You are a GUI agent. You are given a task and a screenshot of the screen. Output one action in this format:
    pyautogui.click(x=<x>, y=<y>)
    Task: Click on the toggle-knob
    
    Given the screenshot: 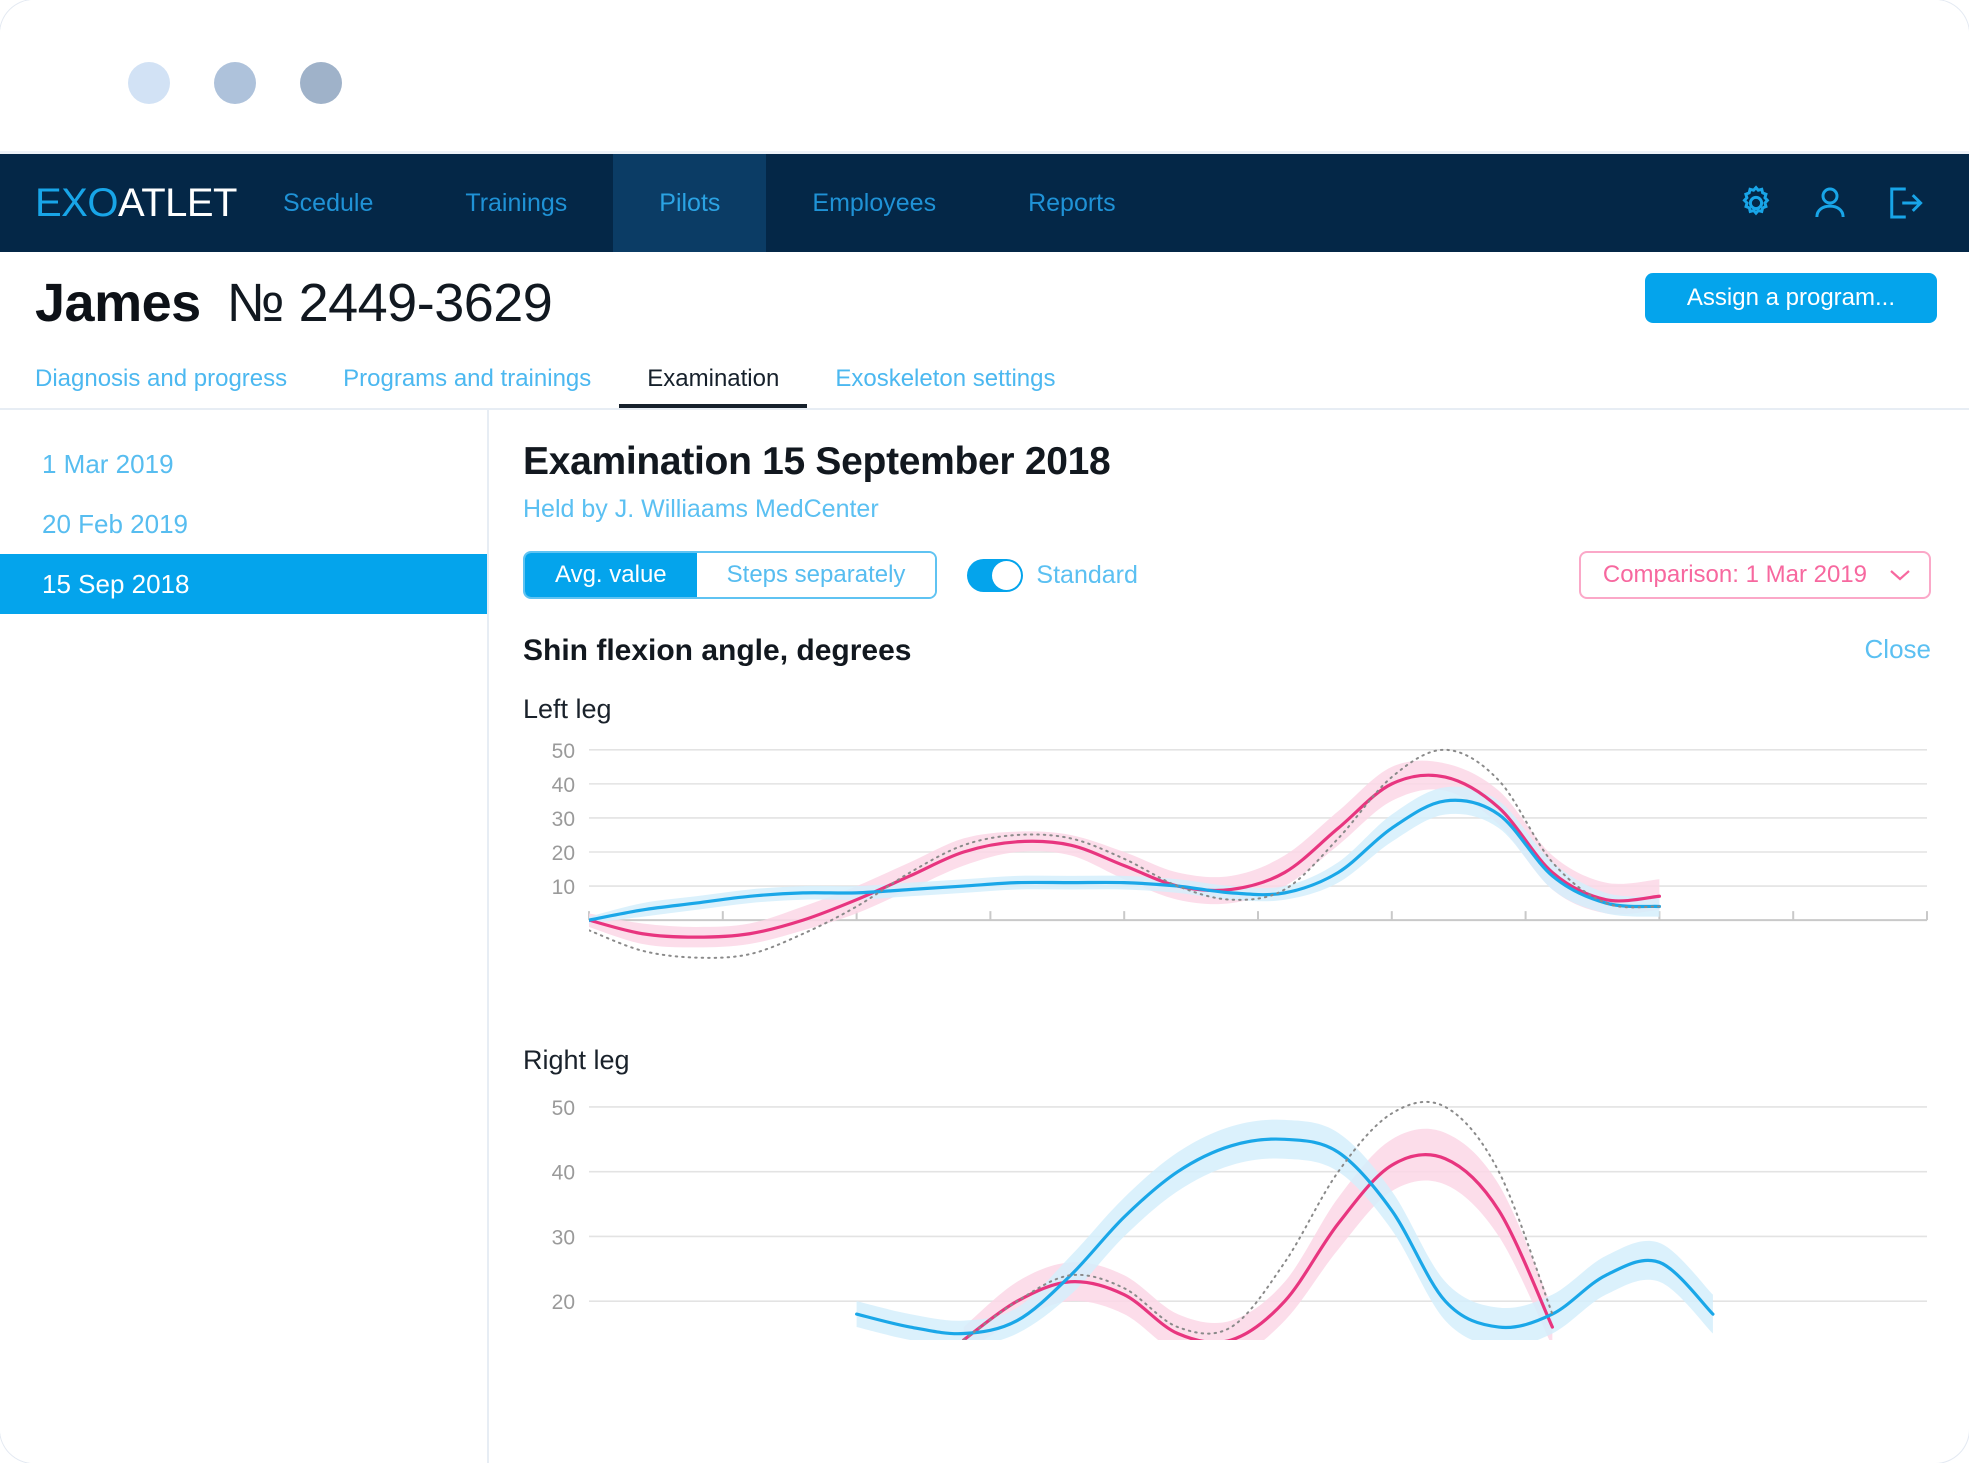 What is the action you would take?
    pyautogui.click(x=1007, y=575)
    